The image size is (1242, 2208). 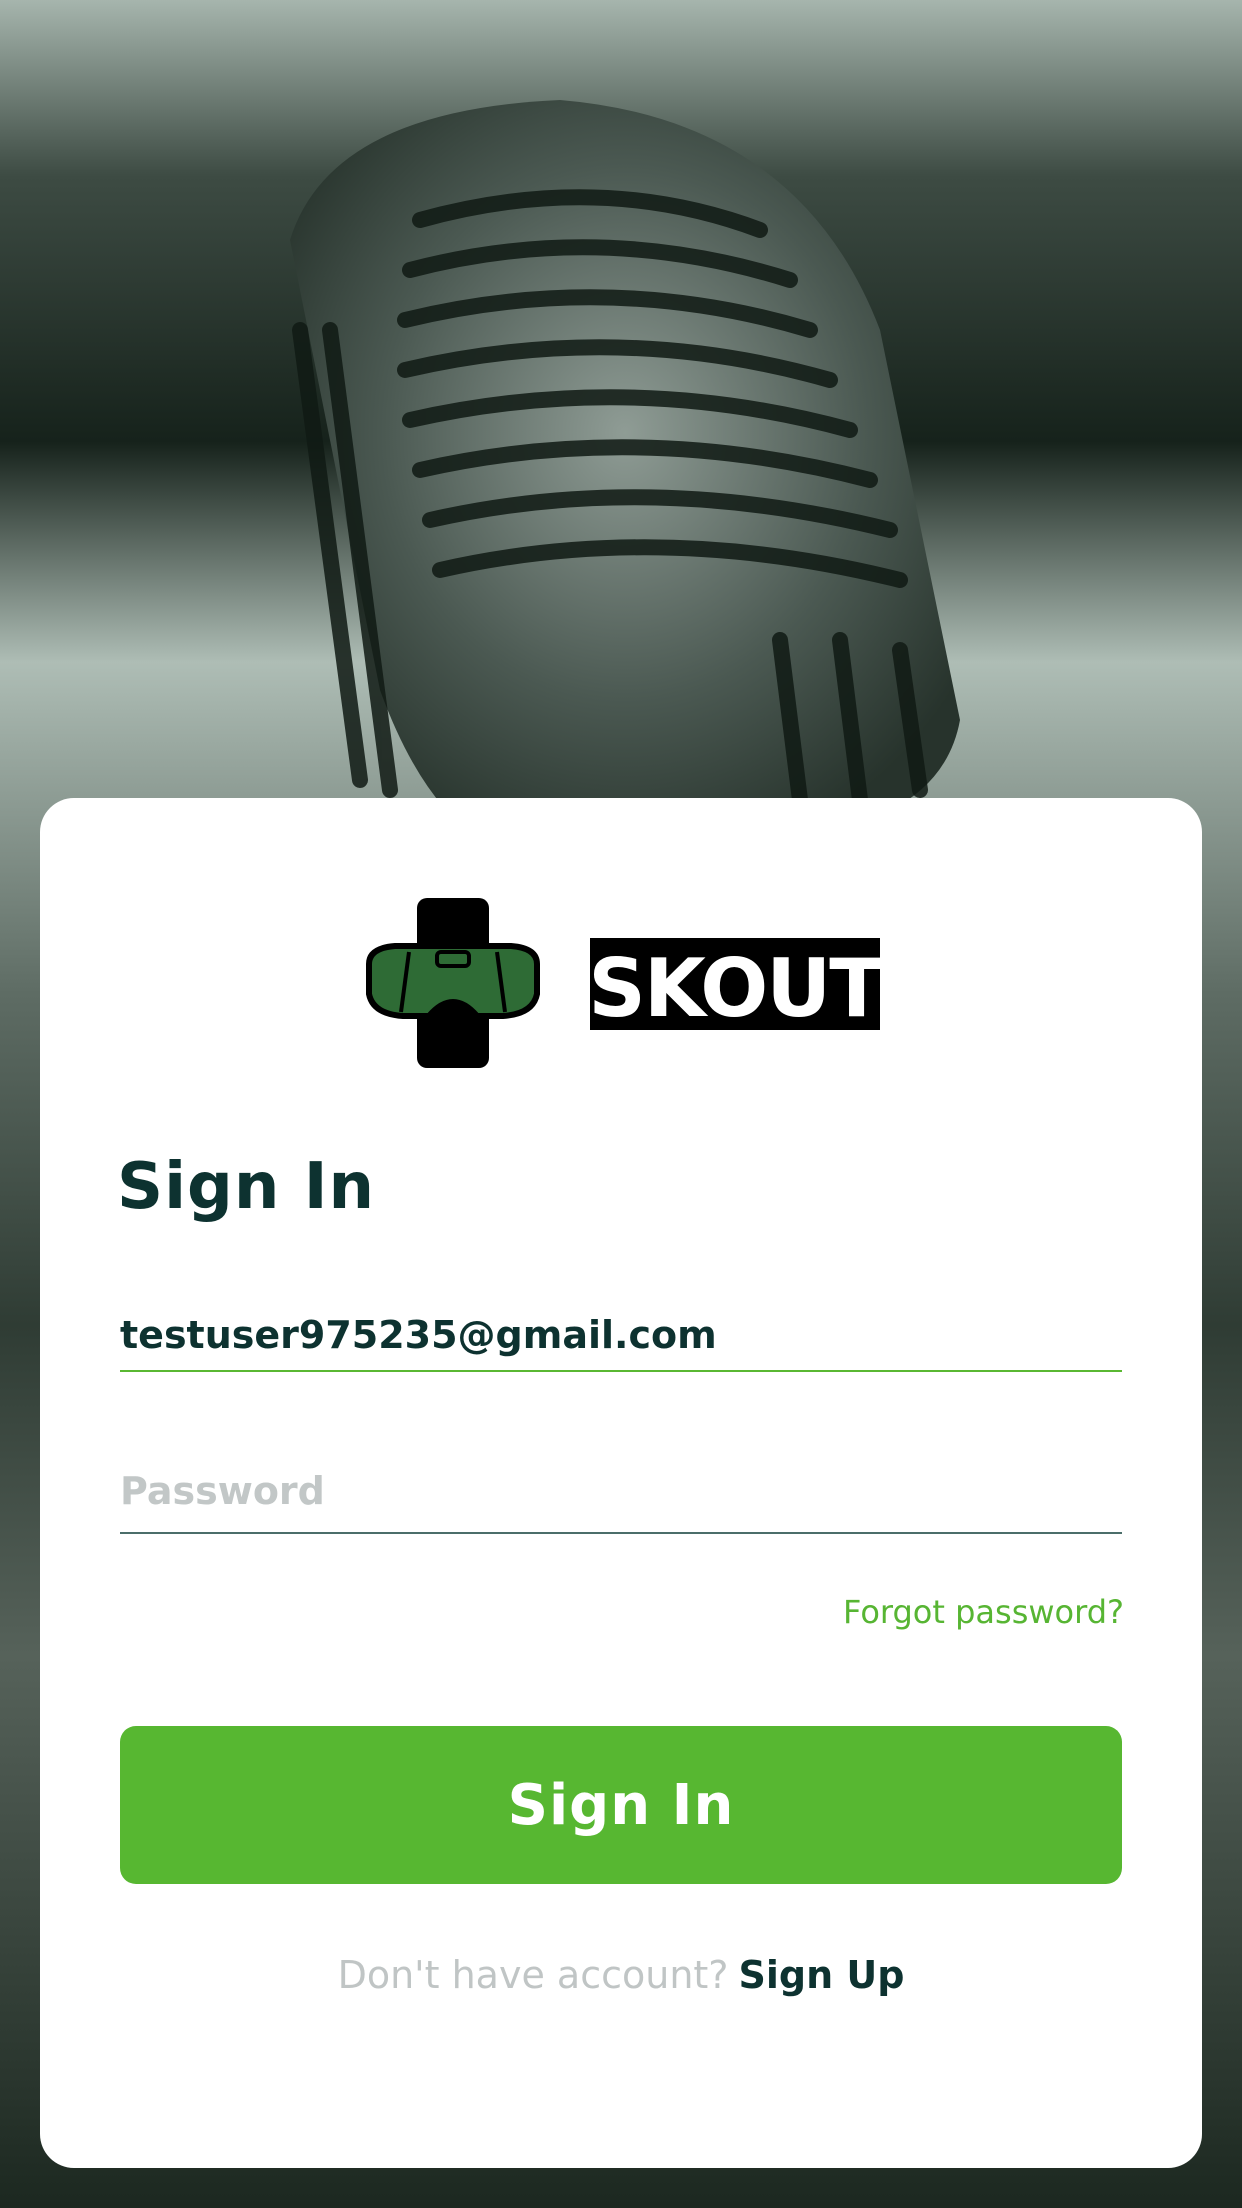 What do you see at coordinates (983, 1612) in the screenshot?
I see `forgot-password-link: Forgot password?` at bounding box center [983, 1612].